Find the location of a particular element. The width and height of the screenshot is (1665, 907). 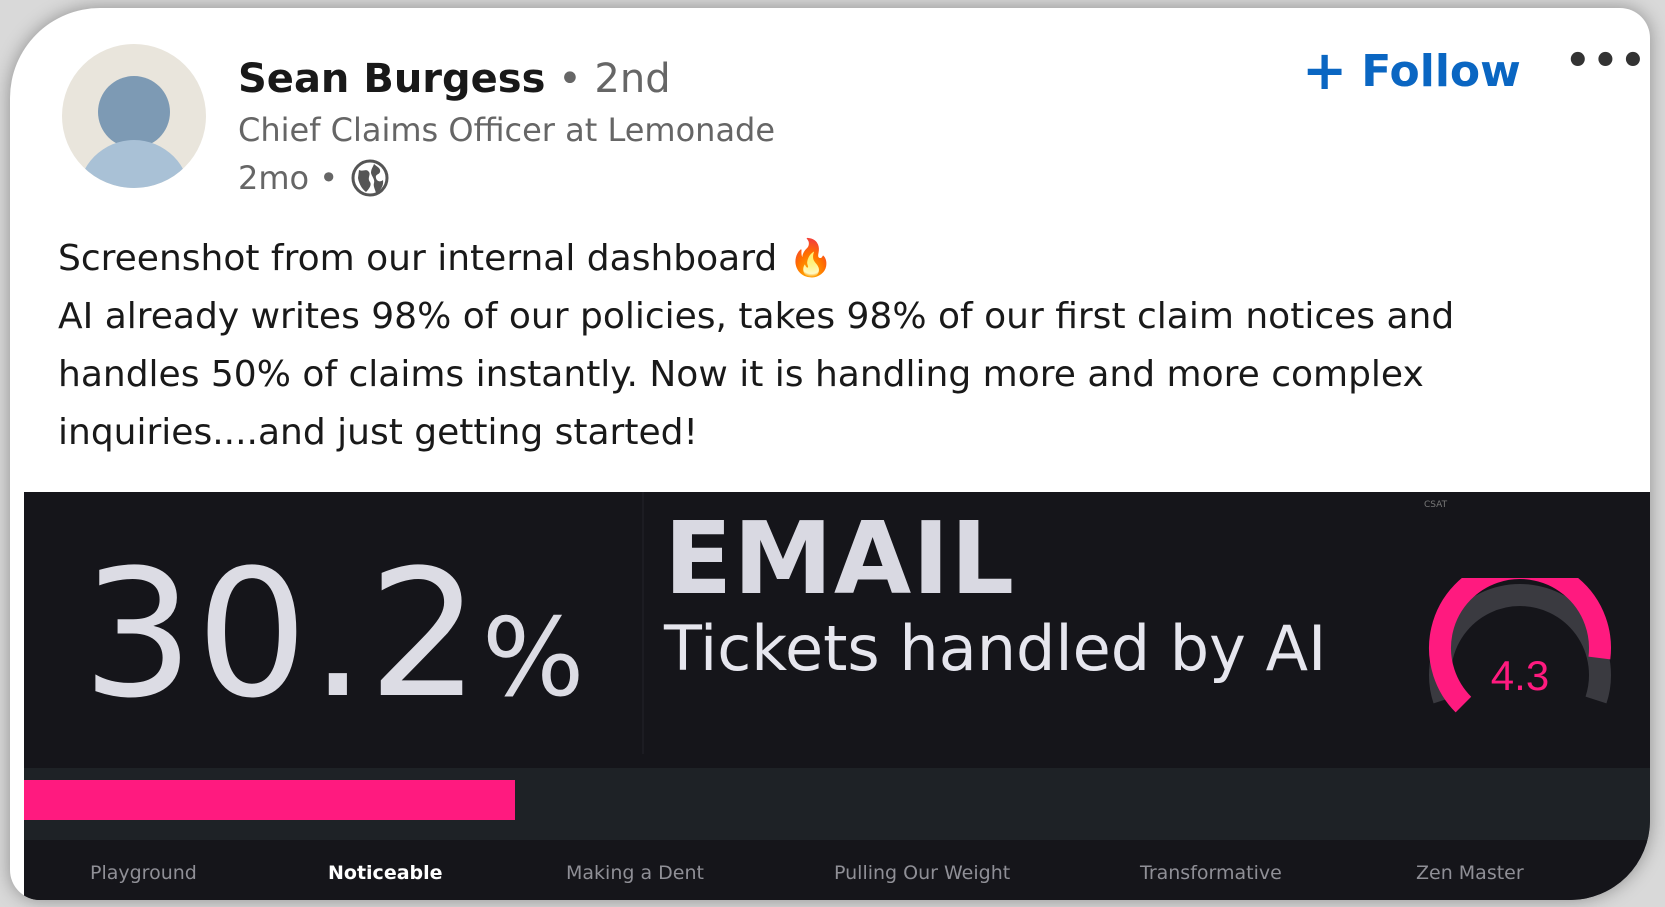

progress-track is located at coordinates (837, 804).